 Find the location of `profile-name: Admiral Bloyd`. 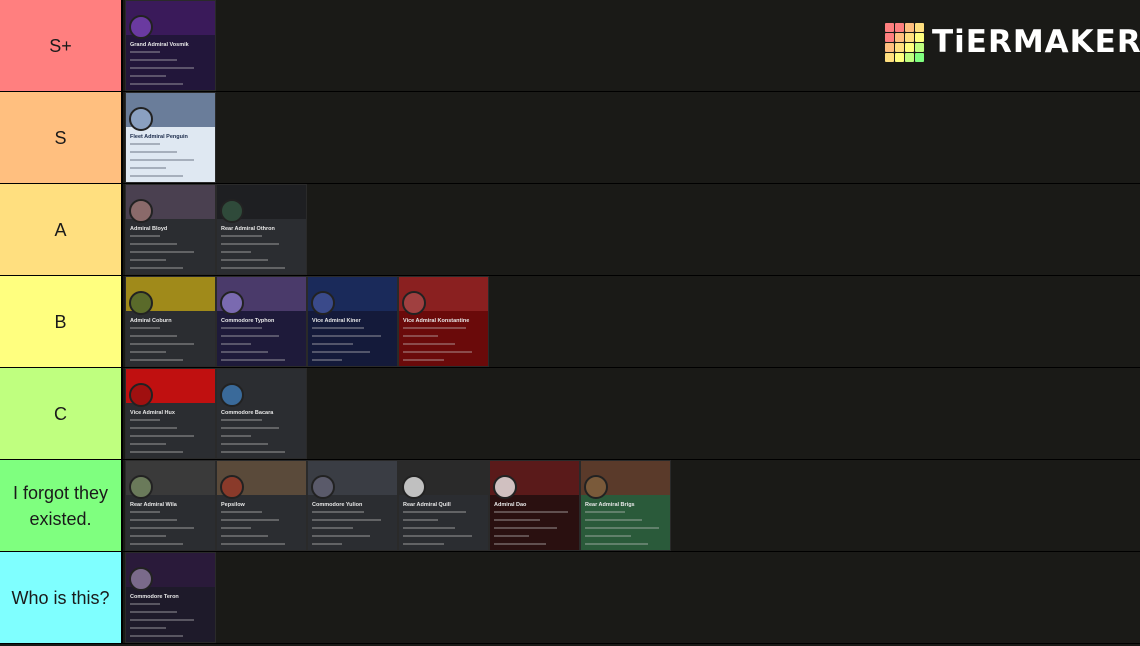

profile-name: Admiral Bloyd is located at coordinates (149, 229).